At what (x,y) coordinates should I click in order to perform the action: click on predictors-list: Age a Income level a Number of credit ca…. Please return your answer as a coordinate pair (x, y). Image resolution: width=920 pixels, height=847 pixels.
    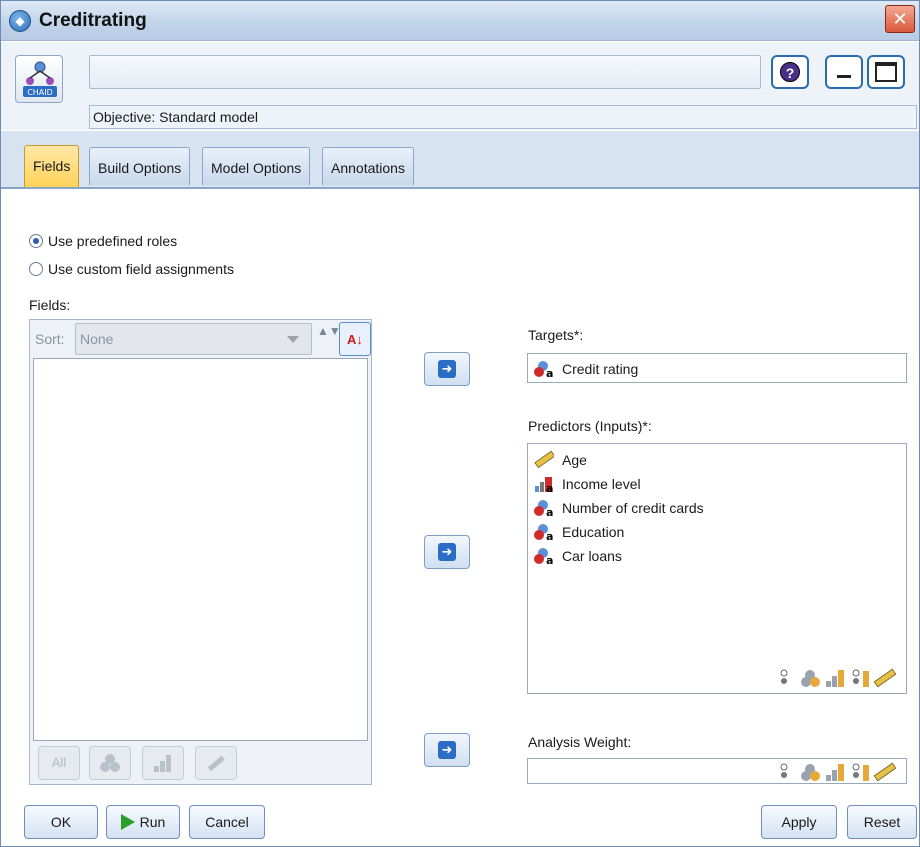
    Looking at the image, I should click on (717, 568).